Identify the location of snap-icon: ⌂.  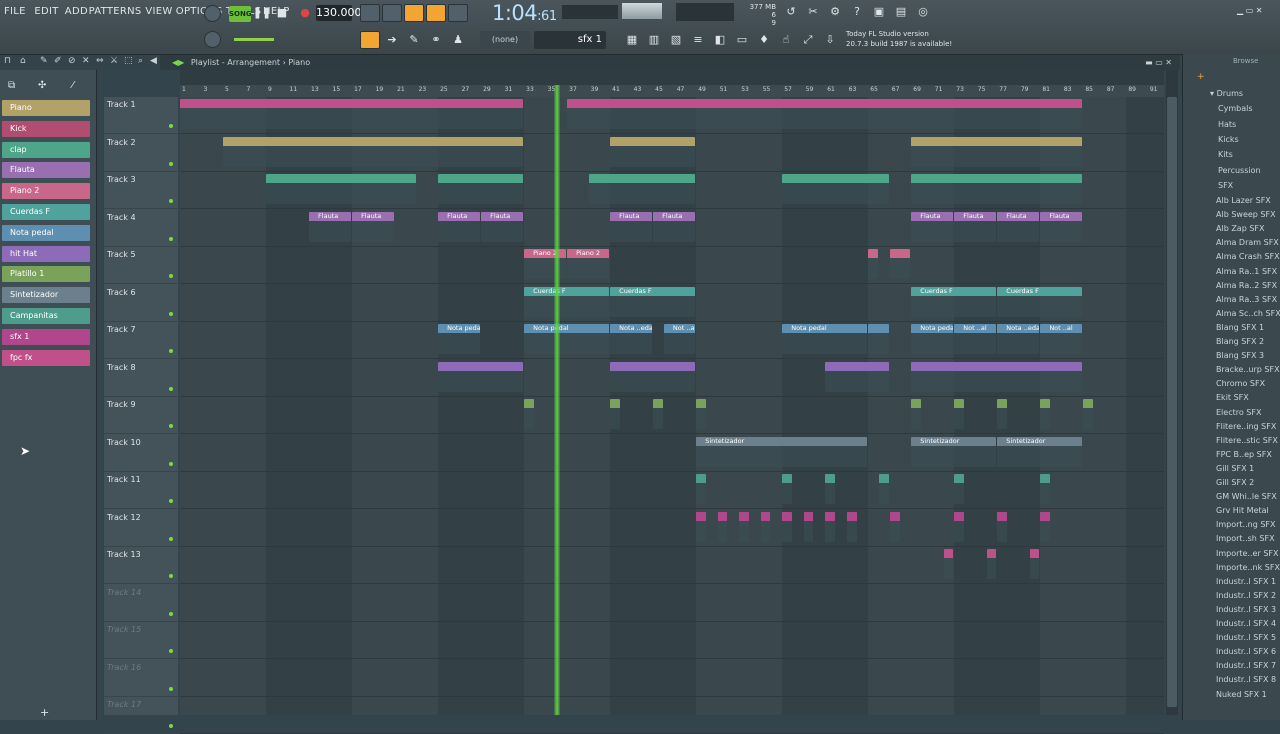
(23, 61).